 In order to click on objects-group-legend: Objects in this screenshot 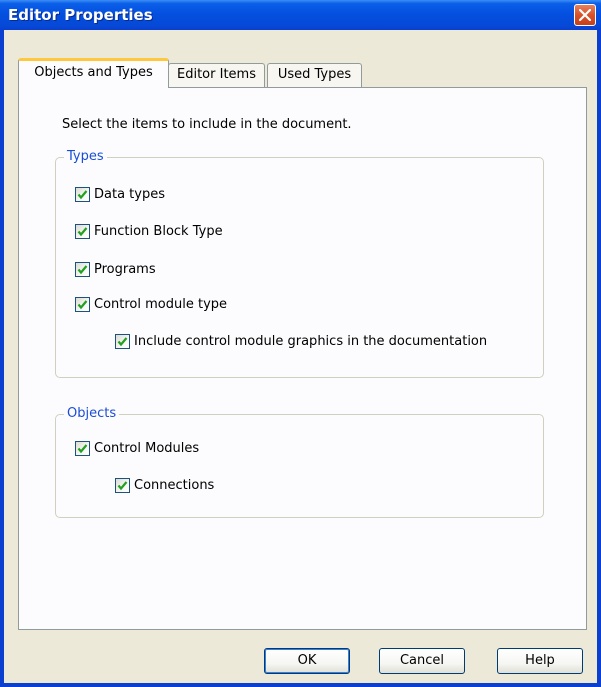, I will do `click(92, 414)`.